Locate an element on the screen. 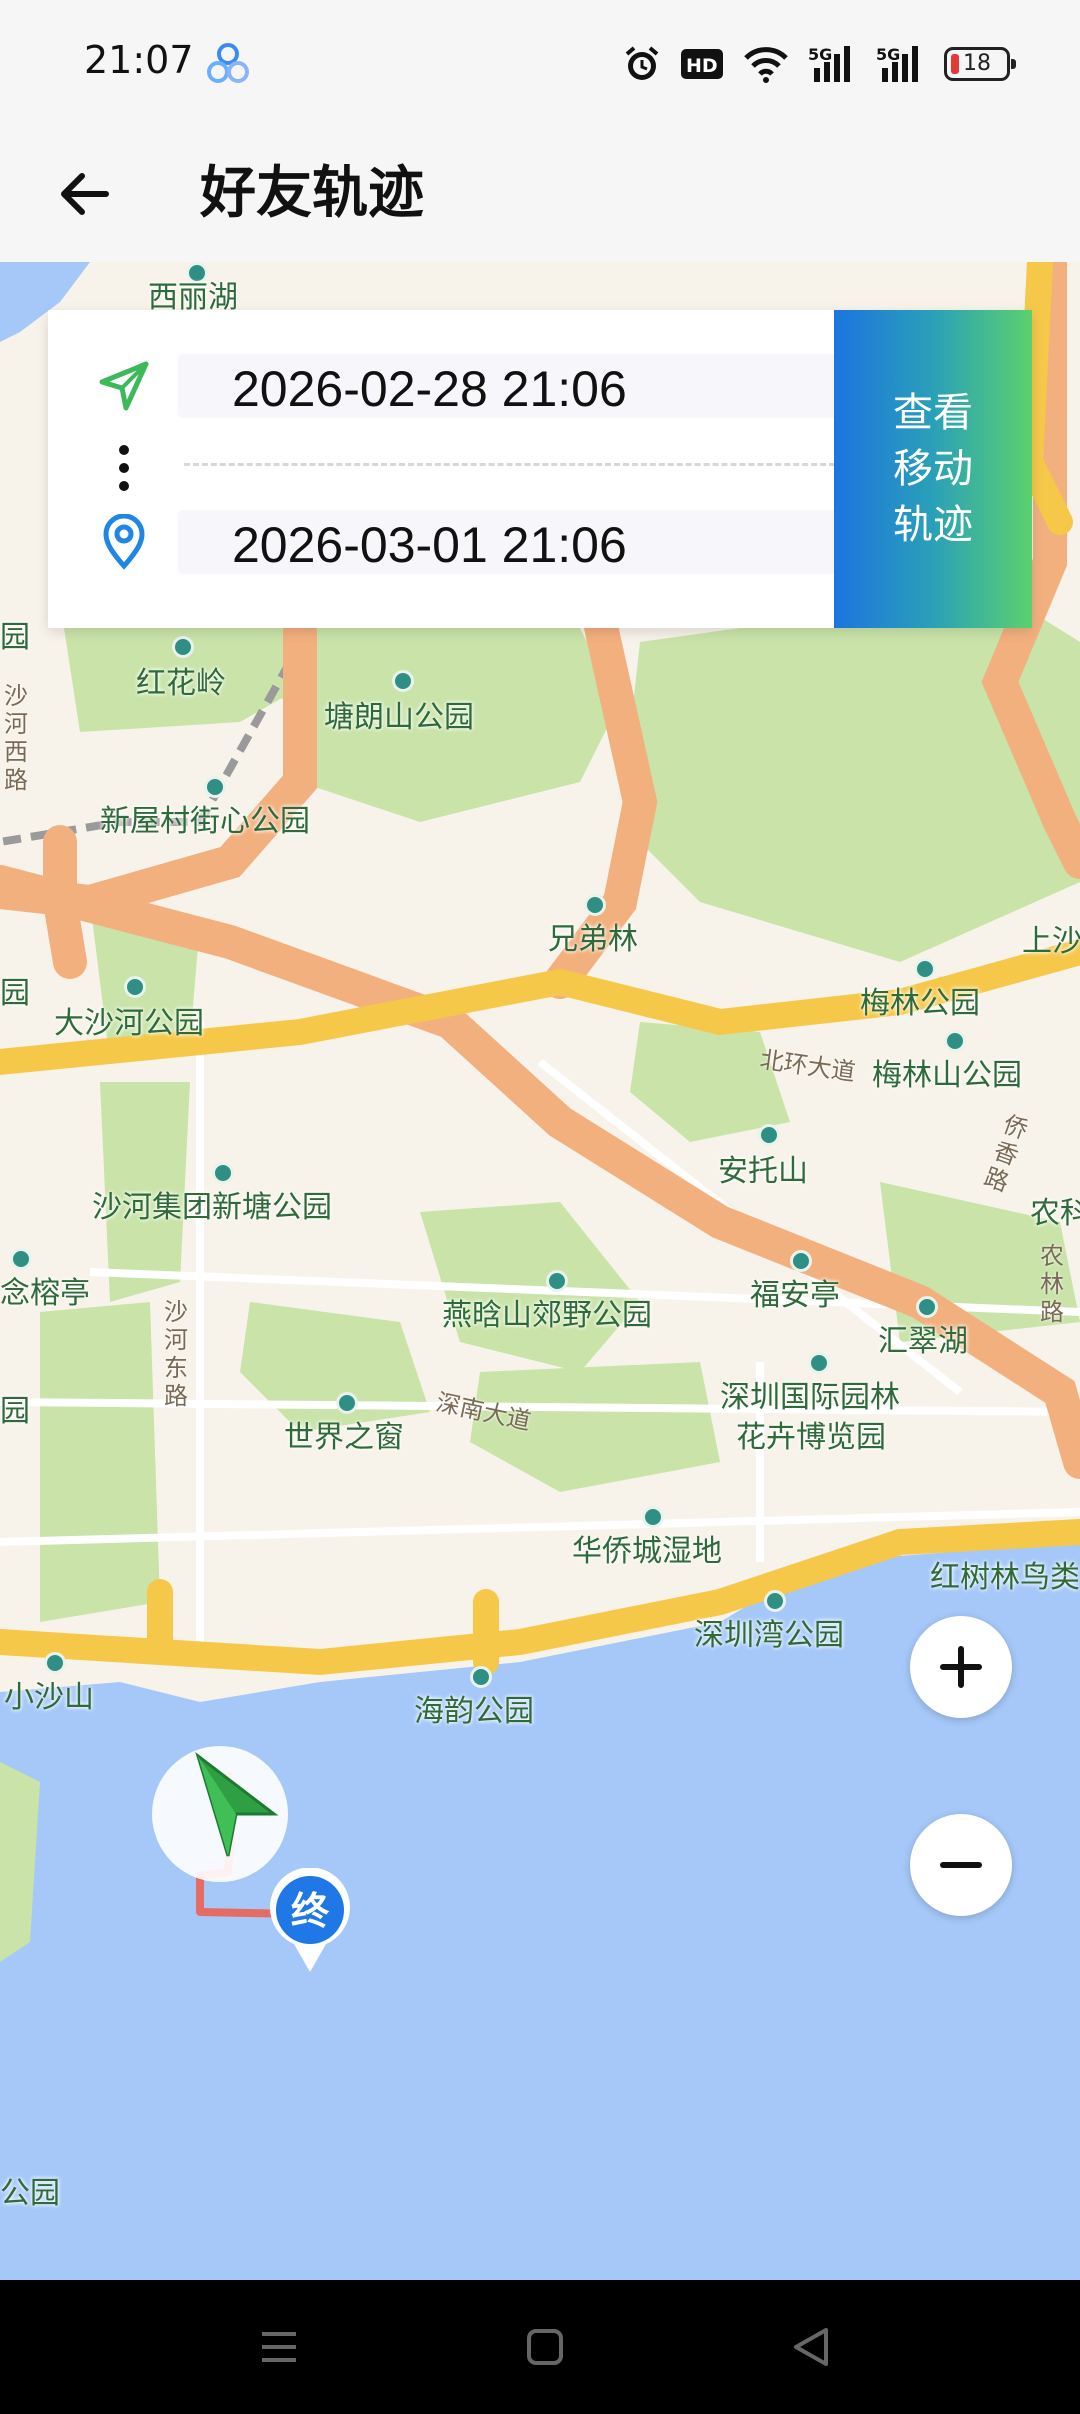  more-vertical-icon is located at coordinates (124, 468).